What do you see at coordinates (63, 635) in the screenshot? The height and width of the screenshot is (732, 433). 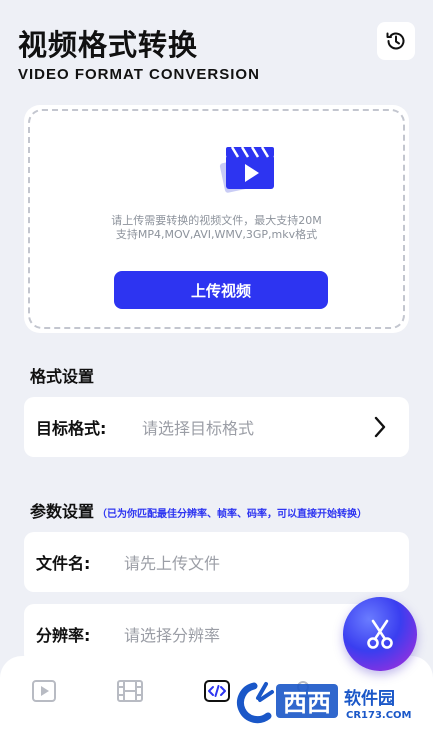 I see `resolution-label: 分辨率:` at bounding box center [63, 635].